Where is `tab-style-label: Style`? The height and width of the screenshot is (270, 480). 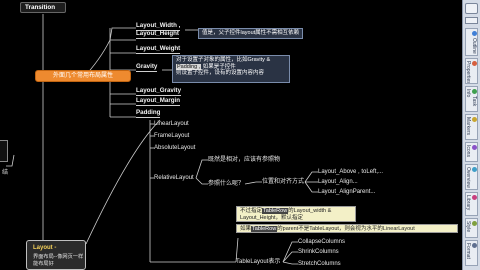
tab-style-label: Style is located at coordinates (468, 227).